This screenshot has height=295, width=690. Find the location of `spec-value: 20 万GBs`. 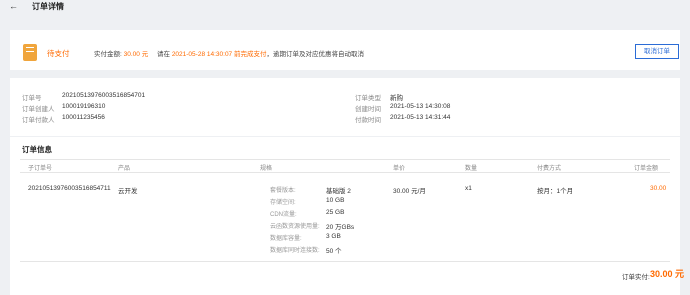

spec-value: 20 万GBs is located at coordinates (340, 227).